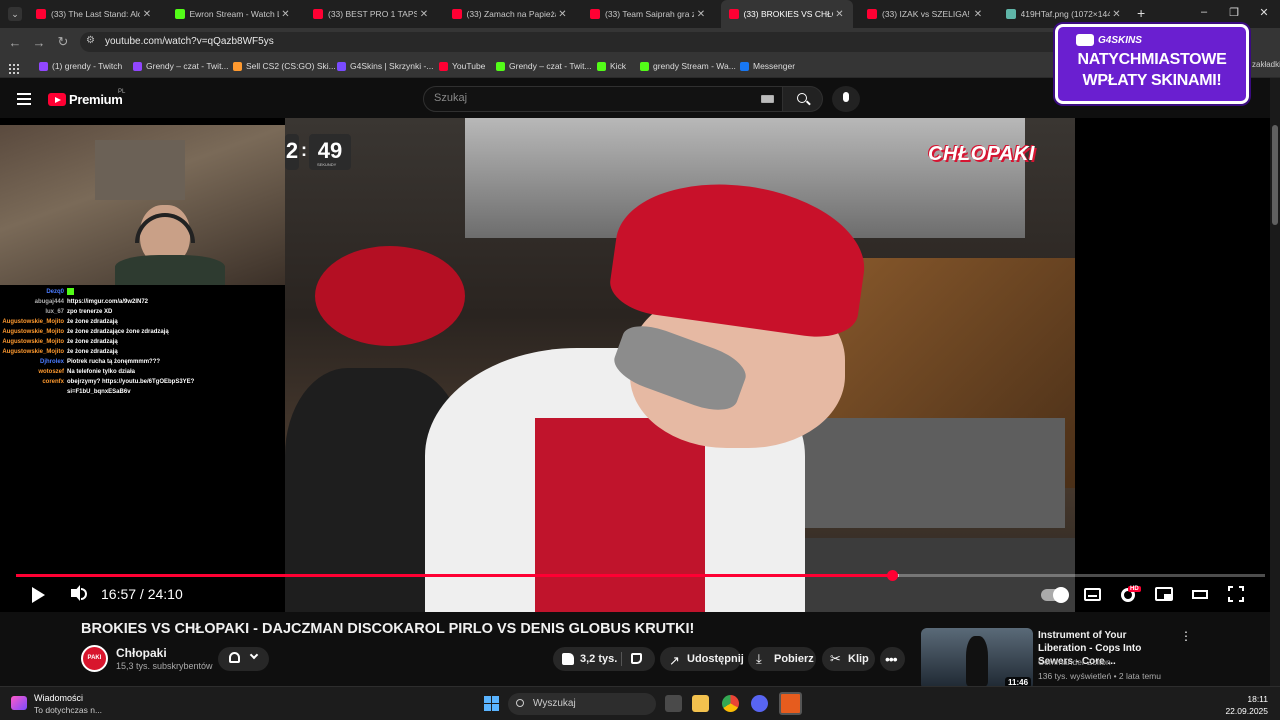 The height and width of the screenshot is (720, 1280). I want to click on theater-mode-icon, so click(1200, 594).